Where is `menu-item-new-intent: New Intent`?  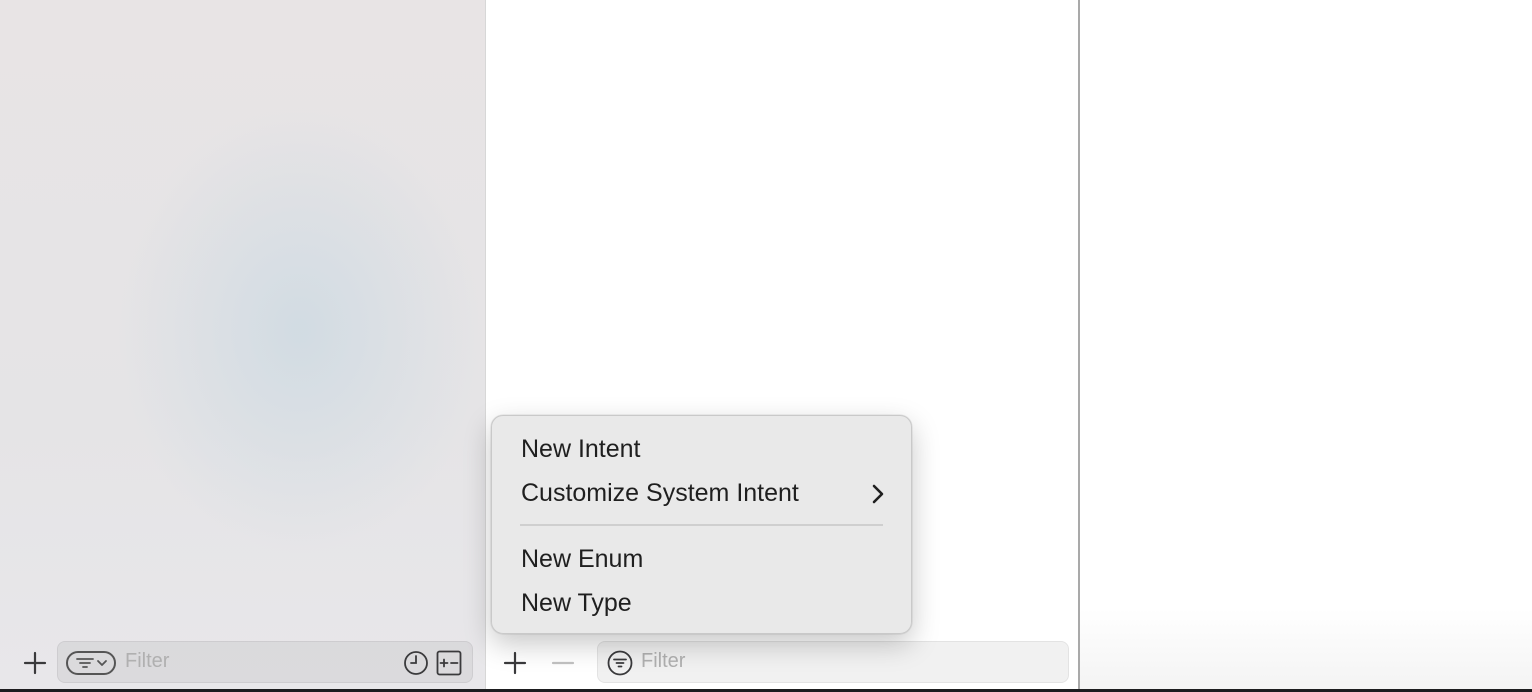
menu-item-new-intent: New Intent is located at coordinates (701, 449).